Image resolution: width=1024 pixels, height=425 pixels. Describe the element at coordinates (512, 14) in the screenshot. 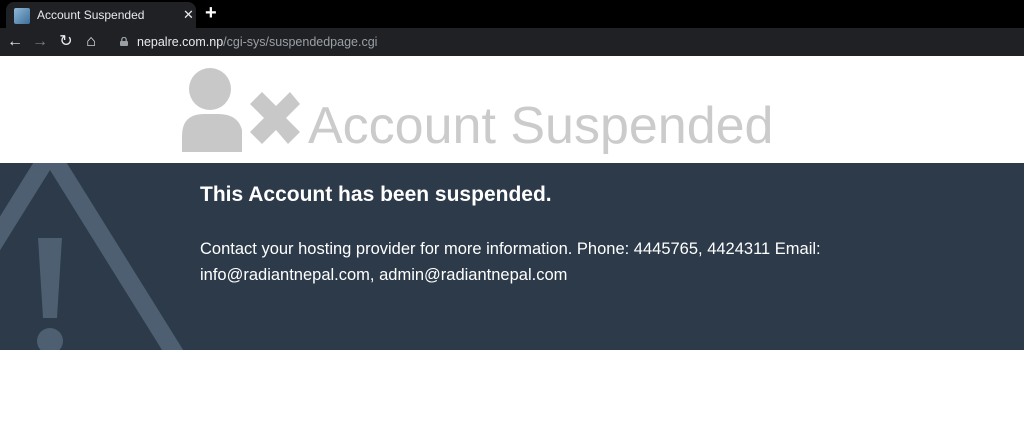

I see `tab-bar: Account Suspended ✕ +` at that location.